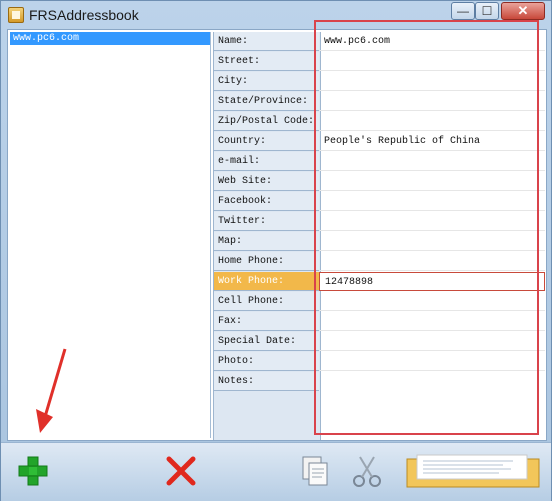  Describe the element at coordinates (266, 61) in the screenshot. I see `label-street: Street:` at that location.